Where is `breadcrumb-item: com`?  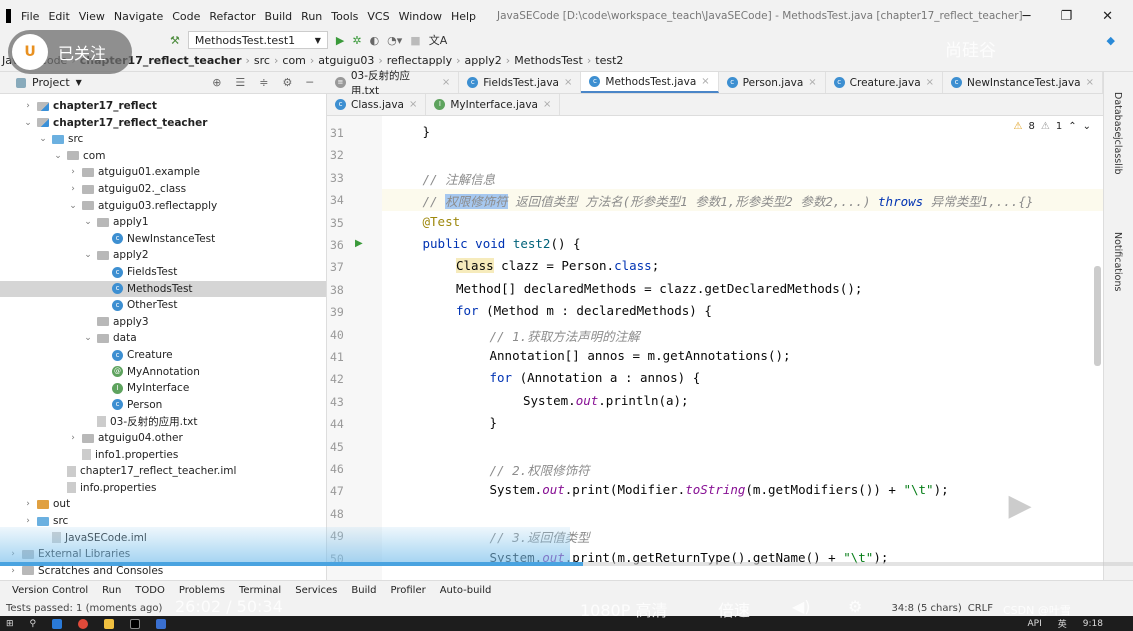
breadcrumb-item: com is located at coordinates (294, 60).